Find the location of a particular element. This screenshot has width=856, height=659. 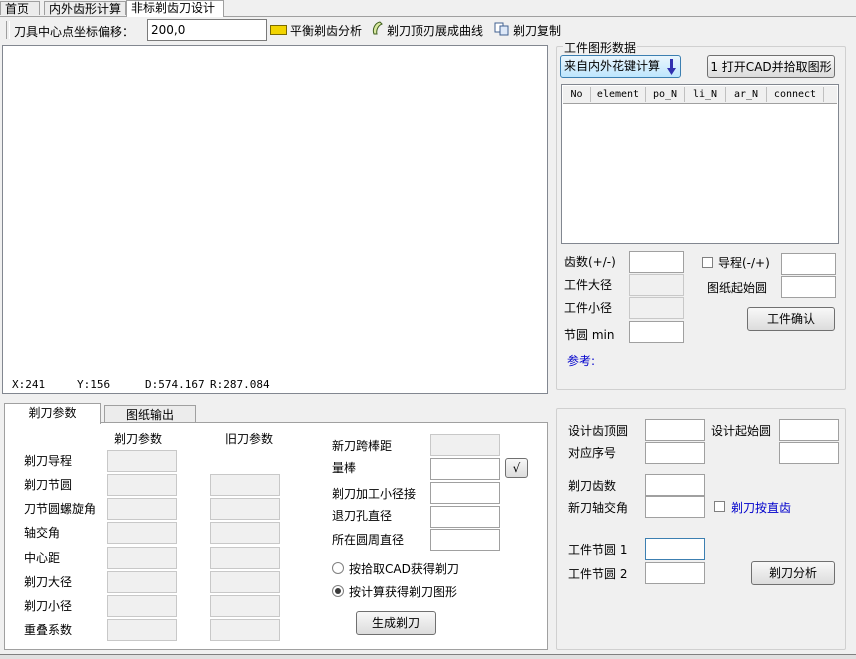

toolbar: 刀具中心点坐标偏移： 平衡剃齿分析 剃刀顶刃展成曲线 剃刀复制 is located at coordinates (428, 31).